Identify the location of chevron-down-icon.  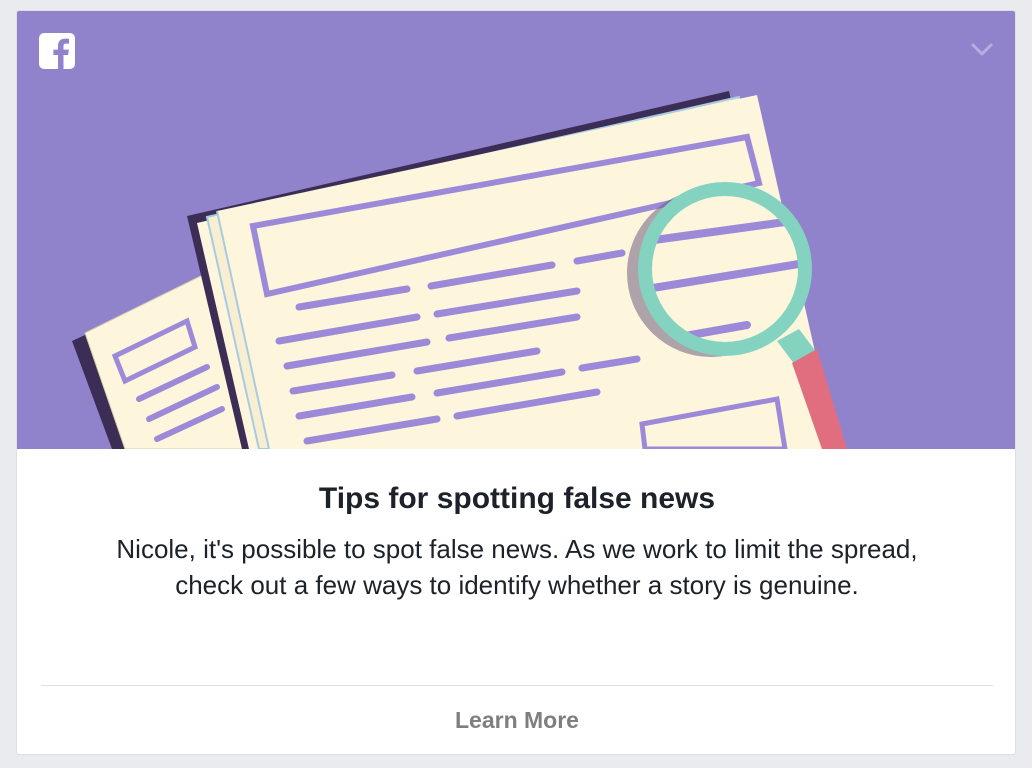
(982, 49).